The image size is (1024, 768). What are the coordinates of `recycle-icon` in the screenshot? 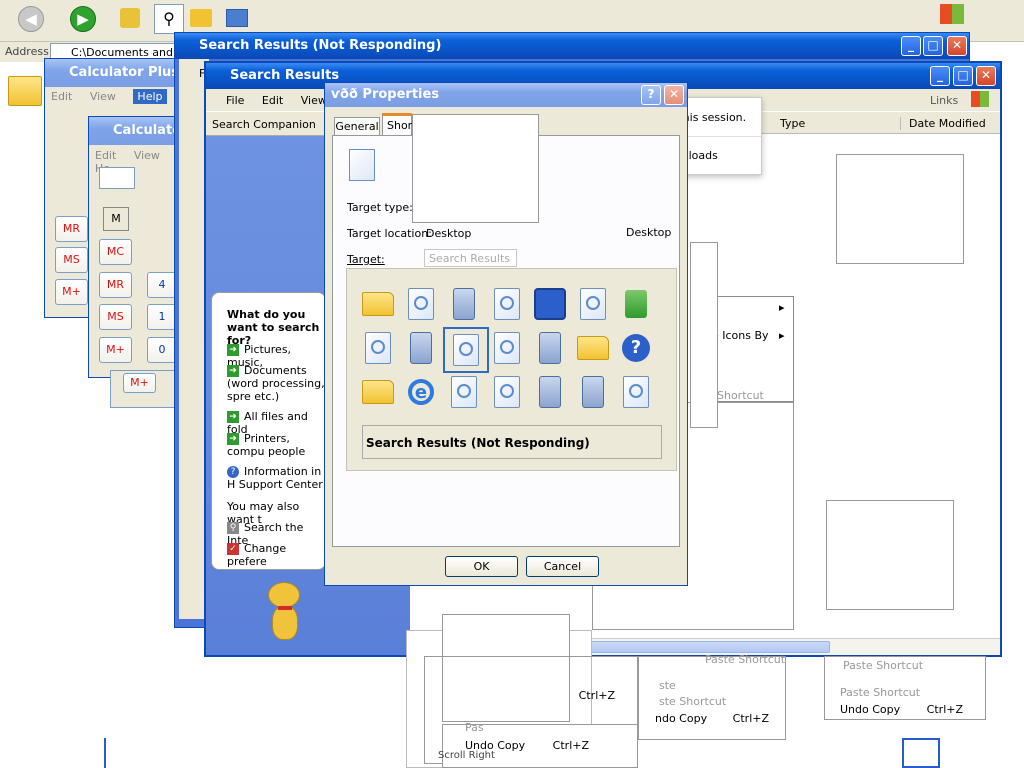 It's located at (636, 304).